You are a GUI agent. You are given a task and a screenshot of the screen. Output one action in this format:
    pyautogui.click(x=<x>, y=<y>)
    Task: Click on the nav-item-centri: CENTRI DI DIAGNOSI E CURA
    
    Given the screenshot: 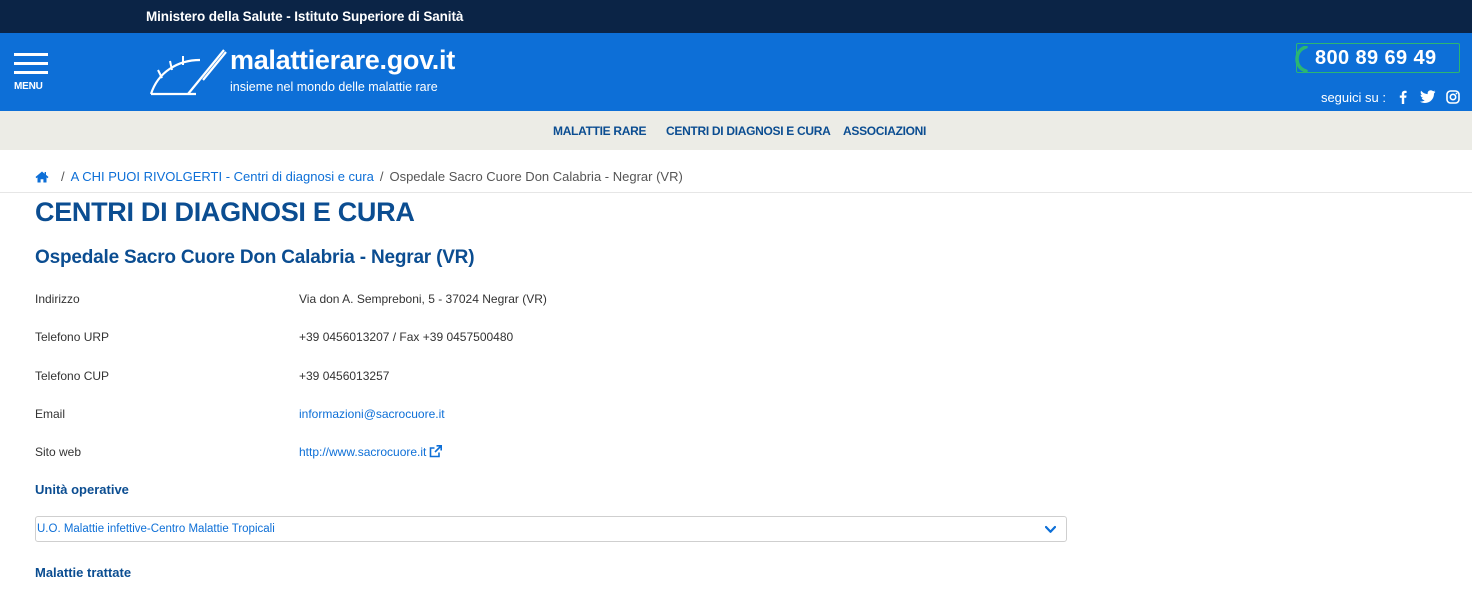 What is the action you would take?
    pyautogui.click(x=748, y=131)
    